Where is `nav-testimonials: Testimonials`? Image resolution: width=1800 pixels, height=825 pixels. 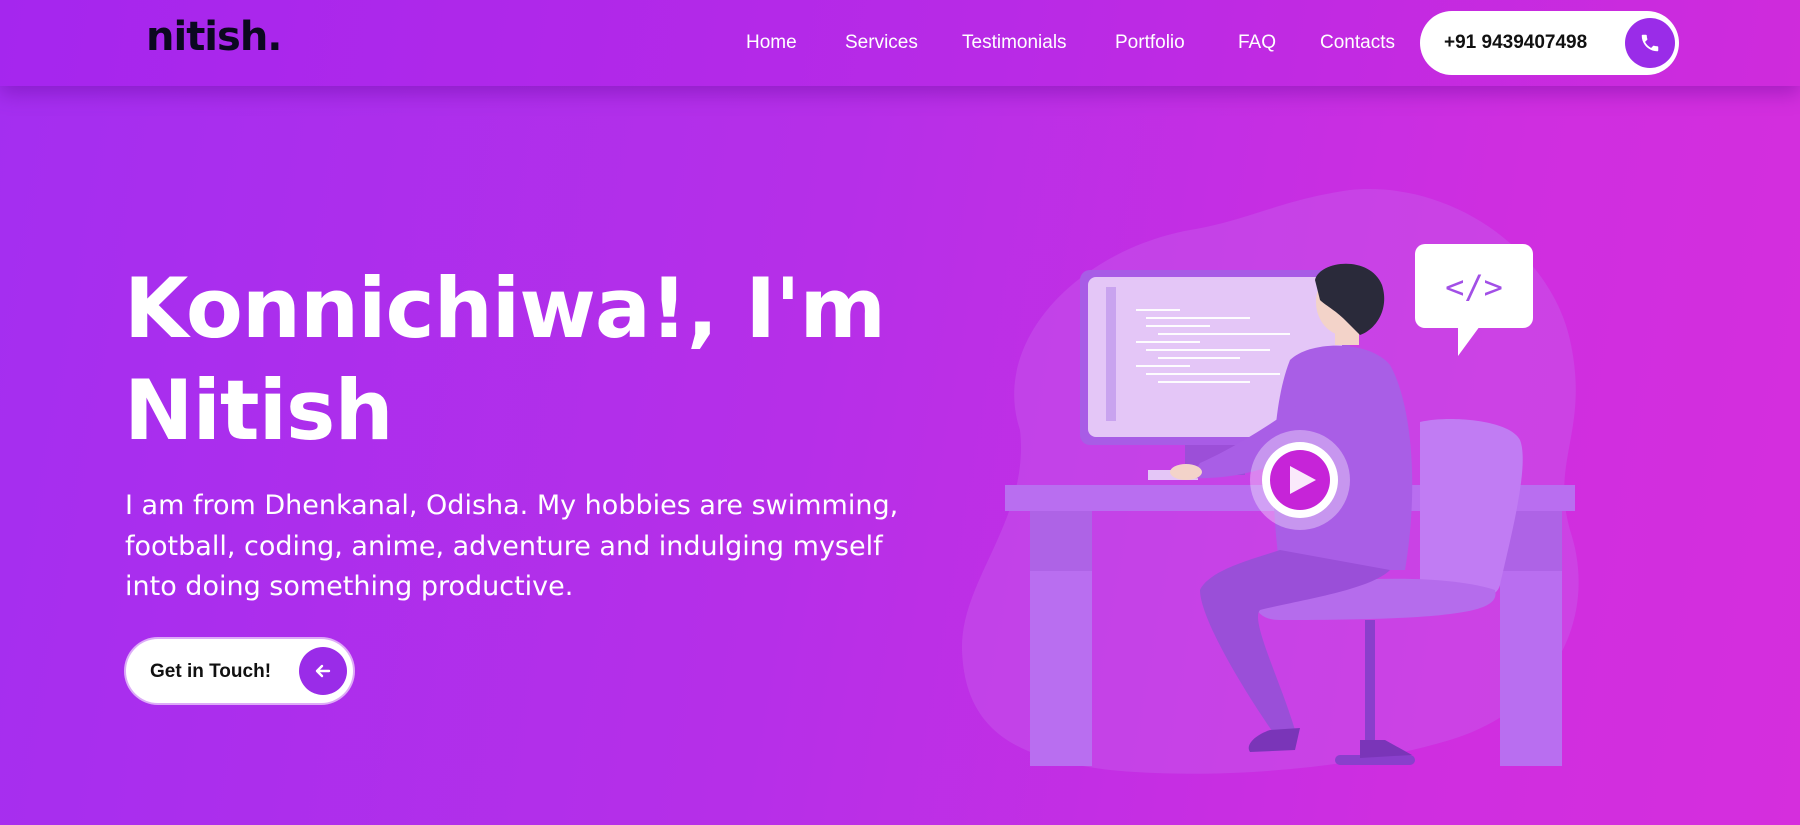
nav-testimonials: Testimonials is located at coordinates (1014, 43).